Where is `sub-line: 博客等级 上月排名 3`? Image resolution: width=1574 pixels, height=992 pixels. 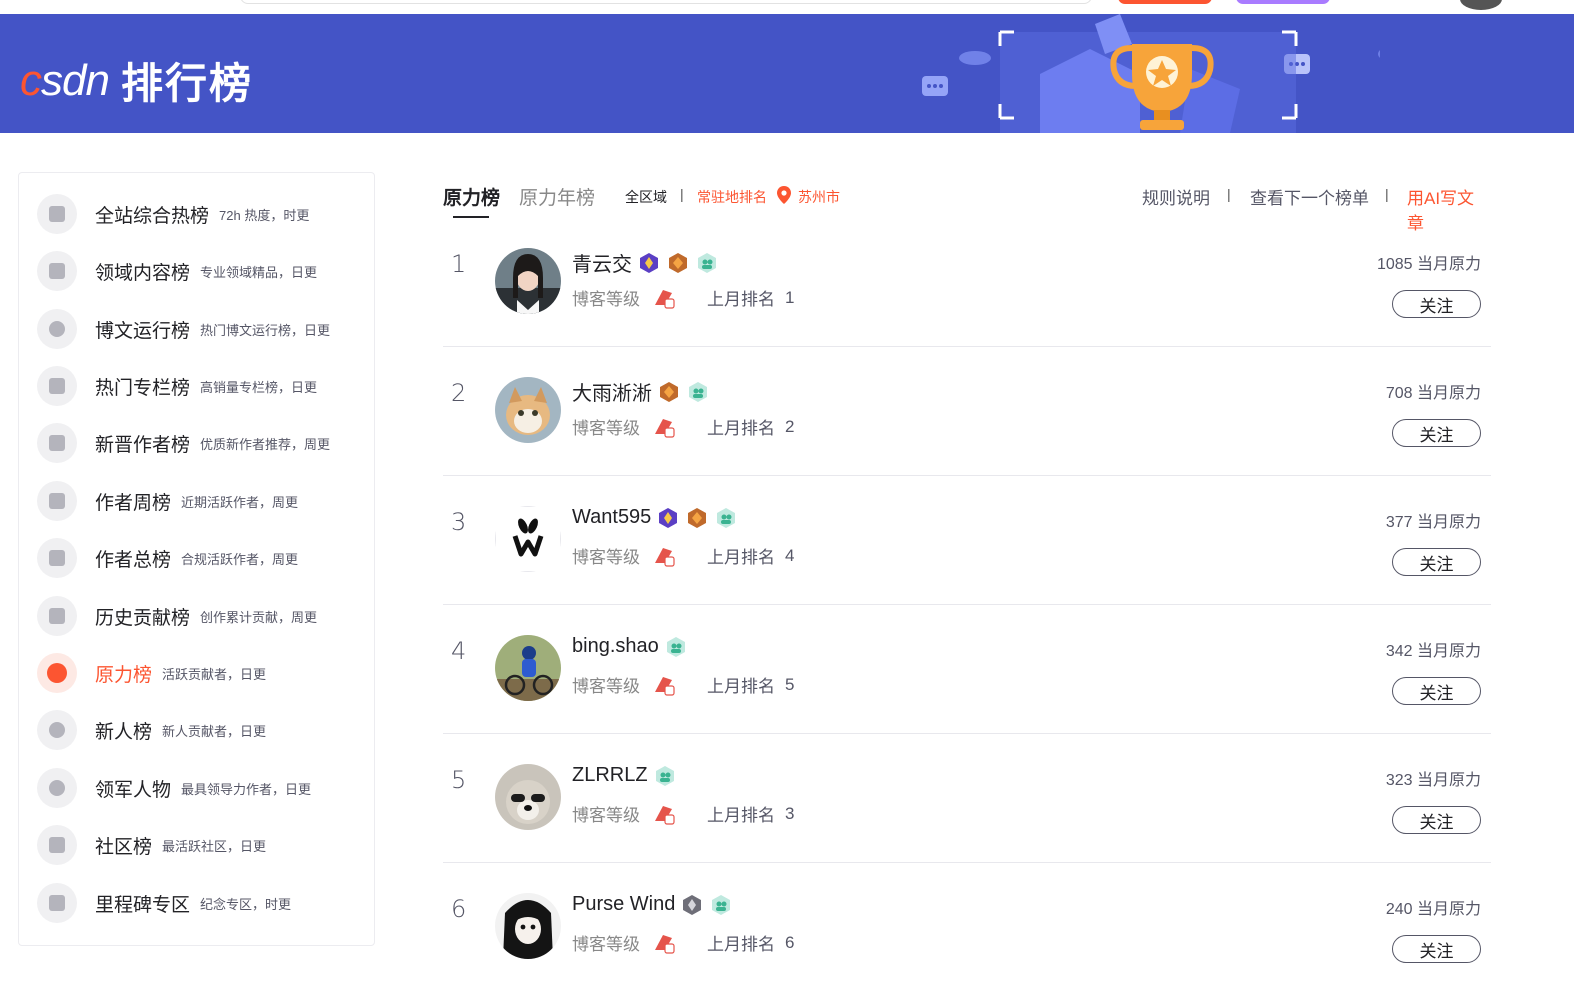
sub-line: 博客等级 上月排名 3 is located at coordinates (683, 813).